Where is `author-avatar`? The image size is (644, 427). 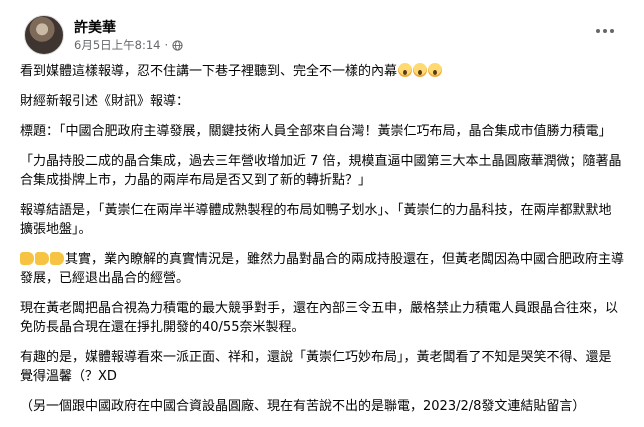
author-avatar is located at coordinates (44, 35).